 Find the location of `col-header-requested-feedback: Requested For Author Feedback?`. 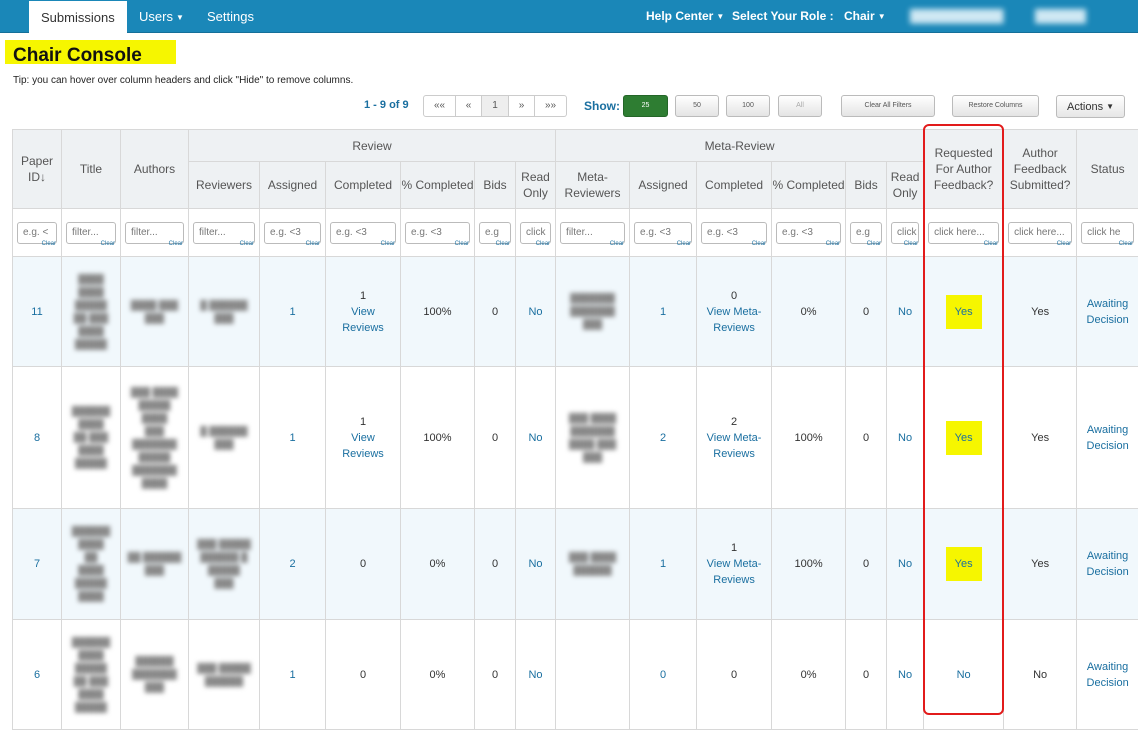

col-header-requested-feedback: Requested For Author Feedback? is located at coordinates (964, 169).